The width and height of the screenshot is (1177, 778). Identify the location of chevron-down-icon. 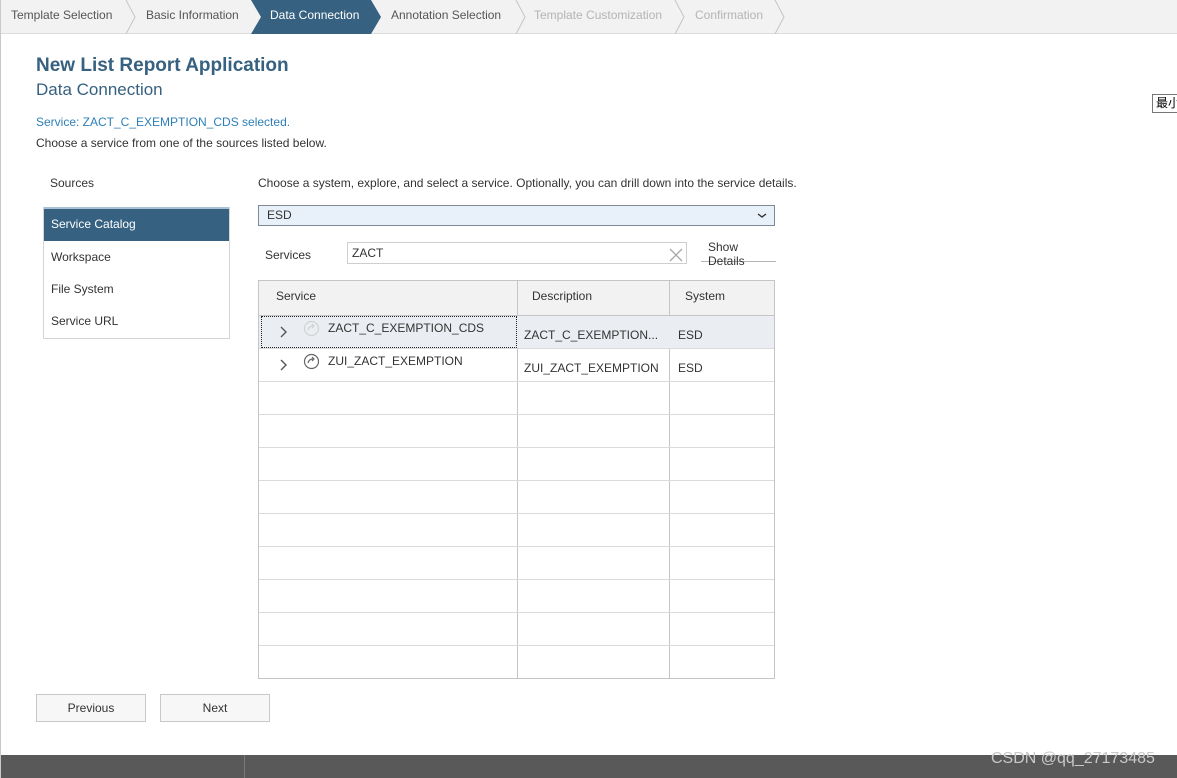
(762, 215).